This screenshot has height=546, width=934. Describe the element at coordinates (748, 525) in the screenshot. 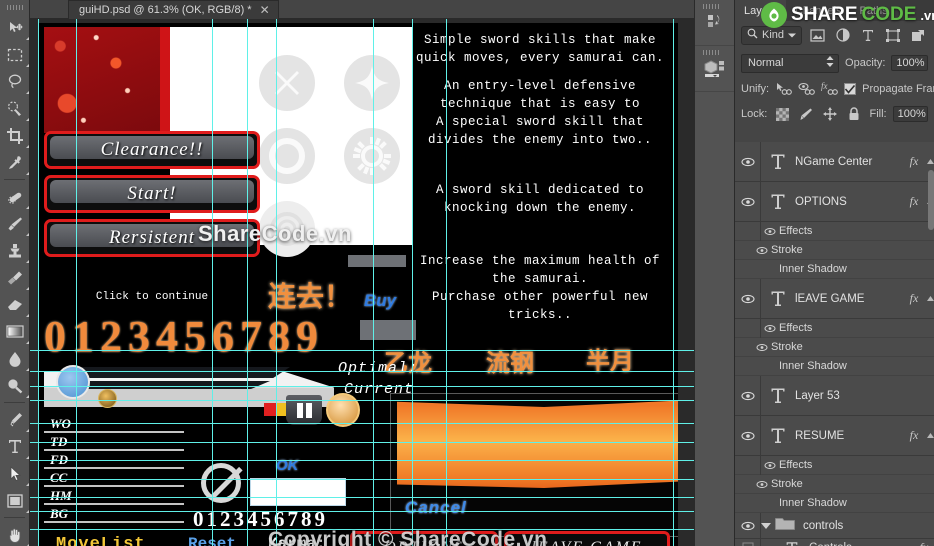

I see `group-visibility-toggle` at that location.